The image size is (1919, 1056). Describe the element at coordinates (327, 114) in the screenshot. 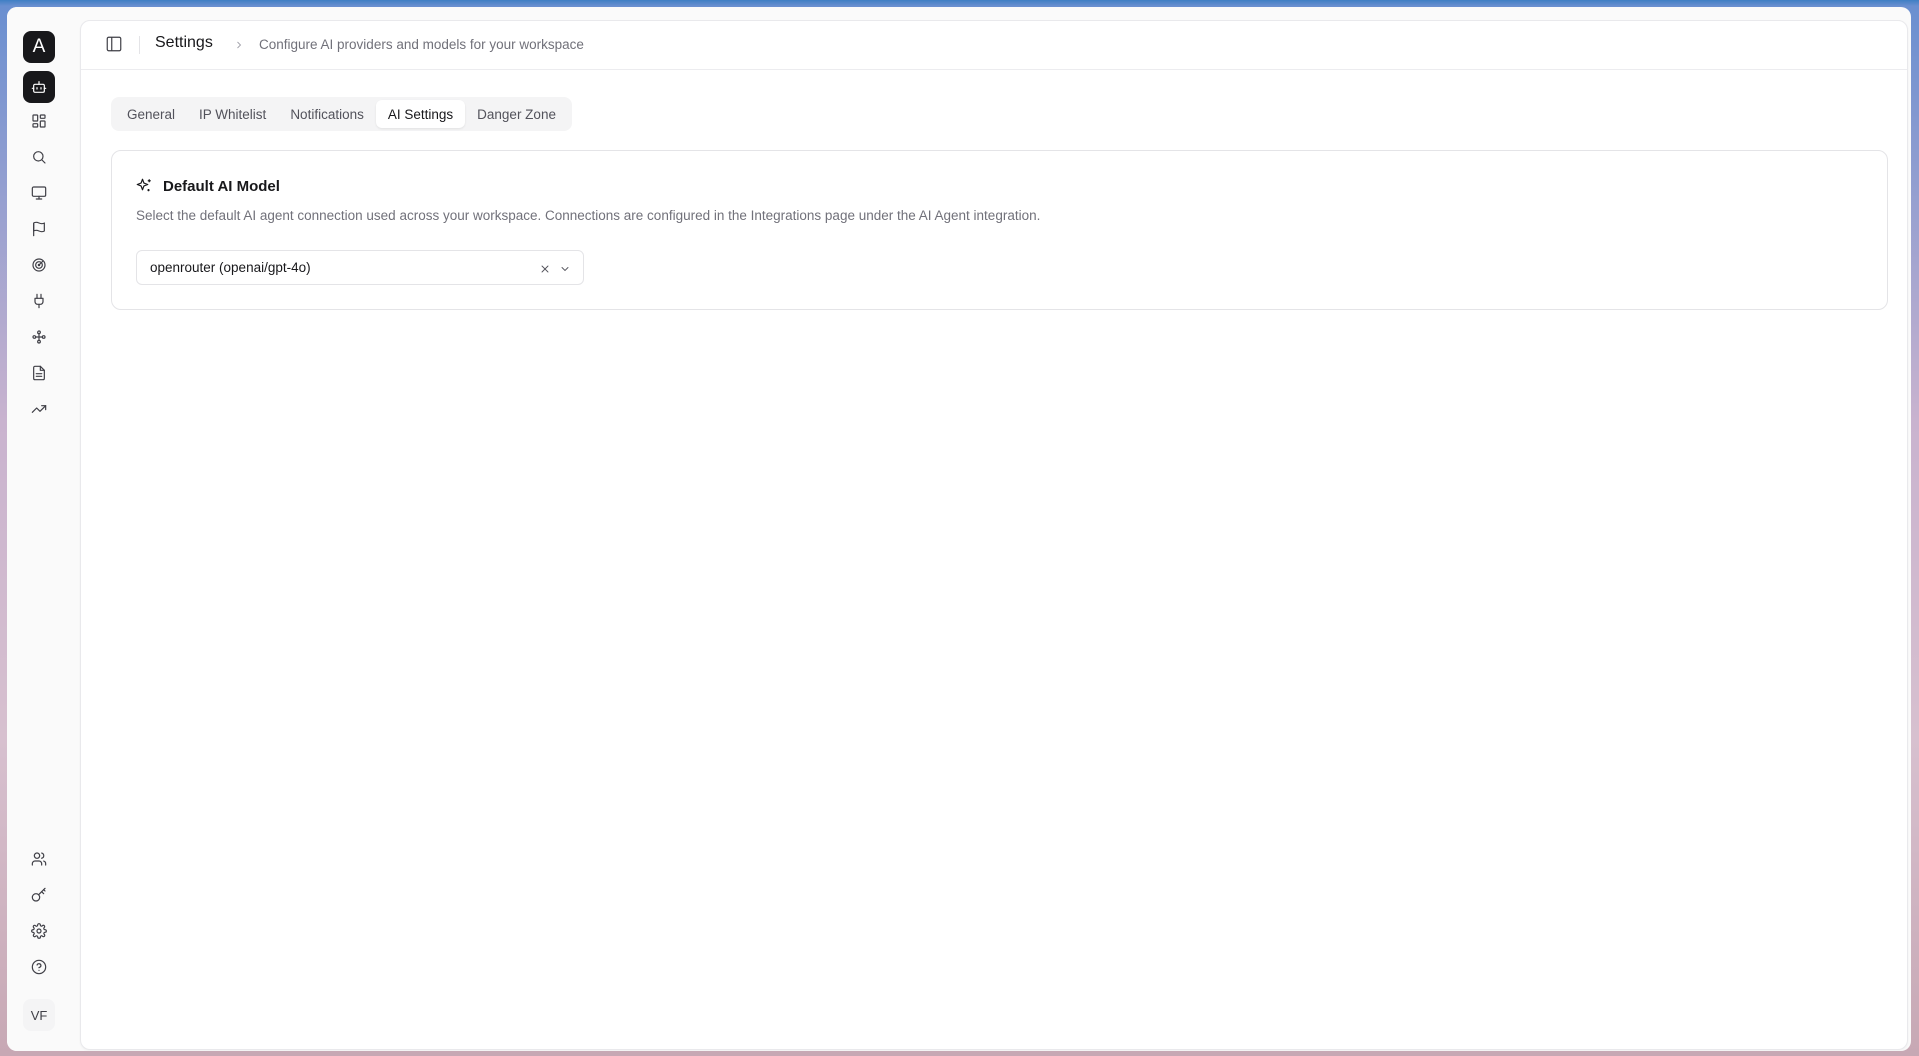

I see `tab-notifications: Notifications` at that location.